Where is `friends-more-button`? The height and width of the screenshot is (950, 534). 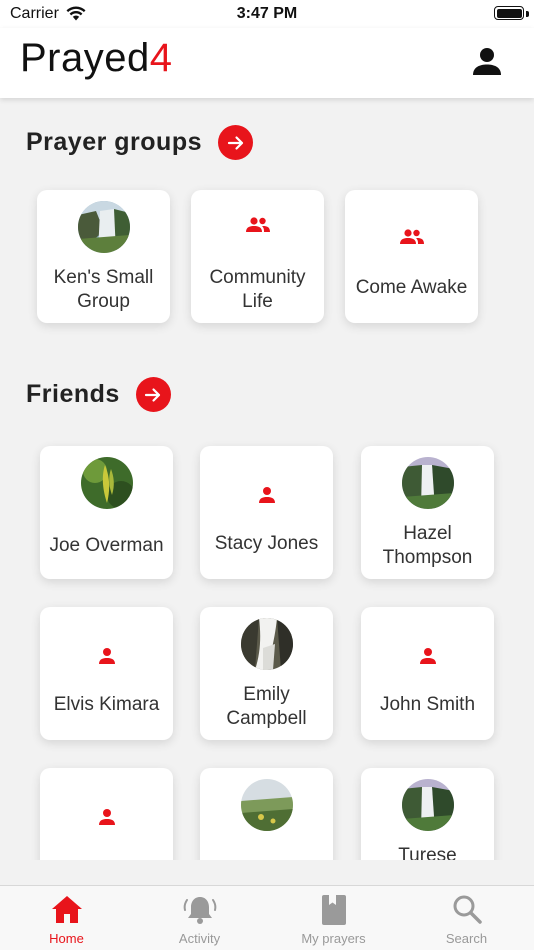
friends-more-button is located at coordinates (153, 394).